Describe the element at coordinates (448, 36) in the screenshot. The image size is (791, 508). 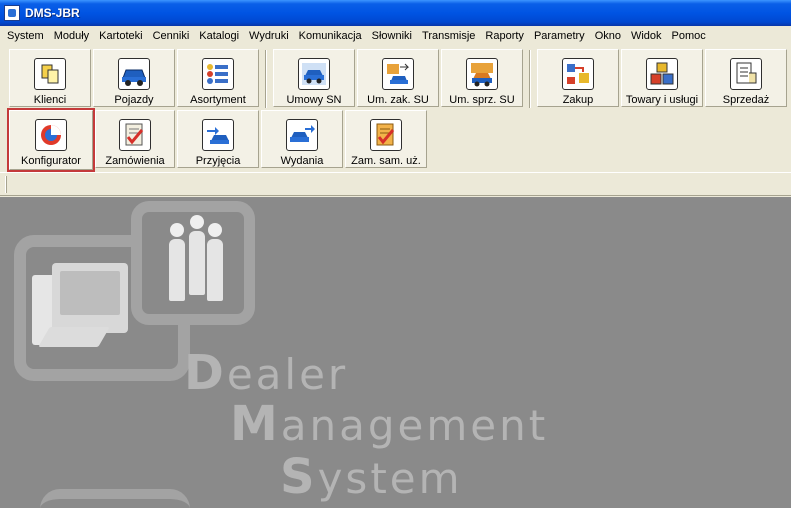
I see `menu-transmisje: Transmisje` at that location.